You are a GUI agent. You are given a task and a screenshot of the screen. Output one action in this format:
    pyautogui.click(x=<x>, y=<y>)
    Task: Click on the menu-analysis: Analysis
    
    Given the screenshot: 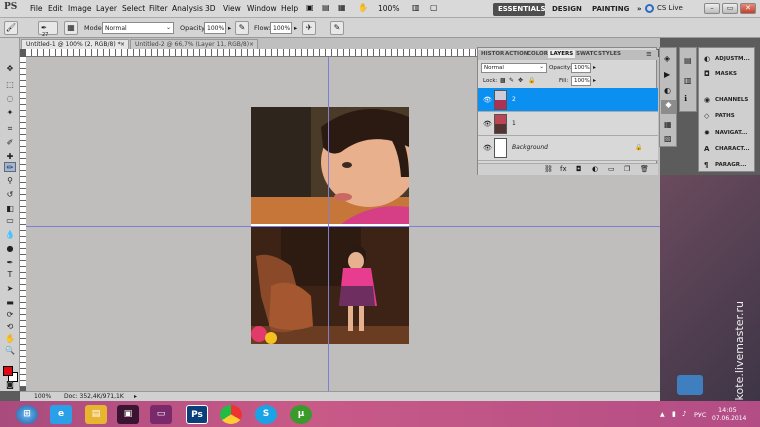 What is the action you would take?
    pyautogui.click(x=187, y=8)
    